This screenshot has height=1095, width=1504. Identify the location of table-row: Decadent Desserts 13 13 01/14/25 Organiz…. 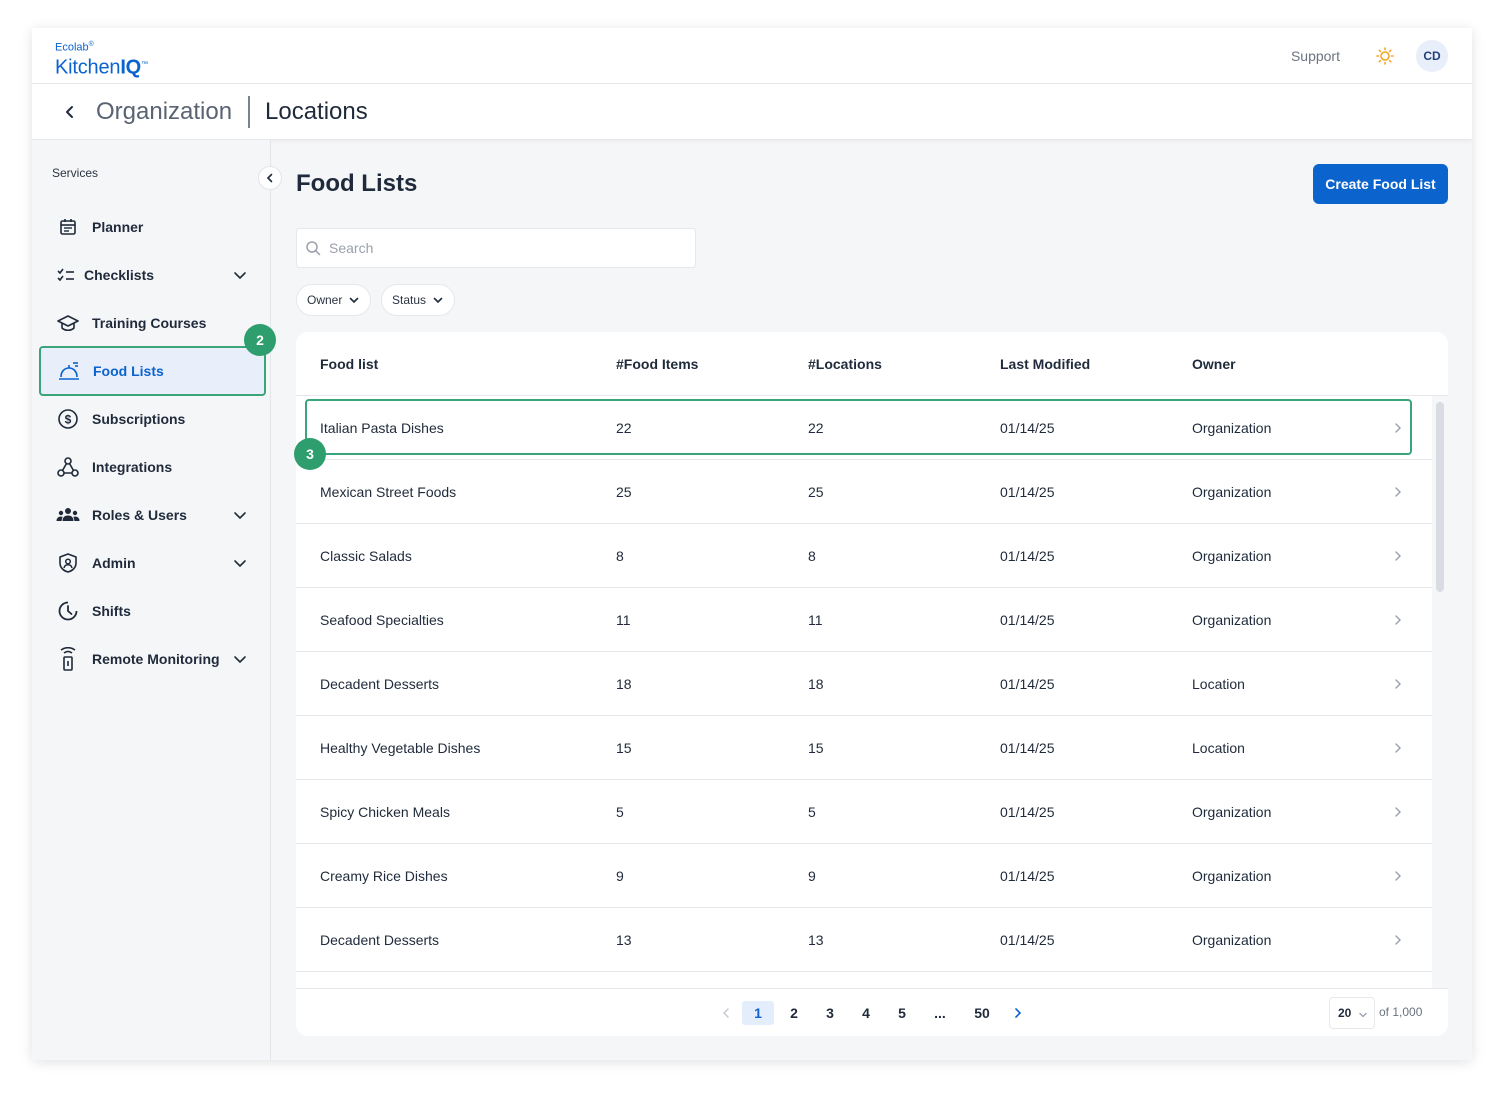
(864, 940).